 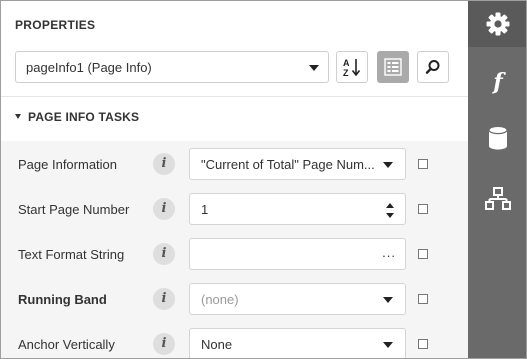 I want to click on component-select-value: pageInfo1 (Page Info), so click(x=89, y=67).